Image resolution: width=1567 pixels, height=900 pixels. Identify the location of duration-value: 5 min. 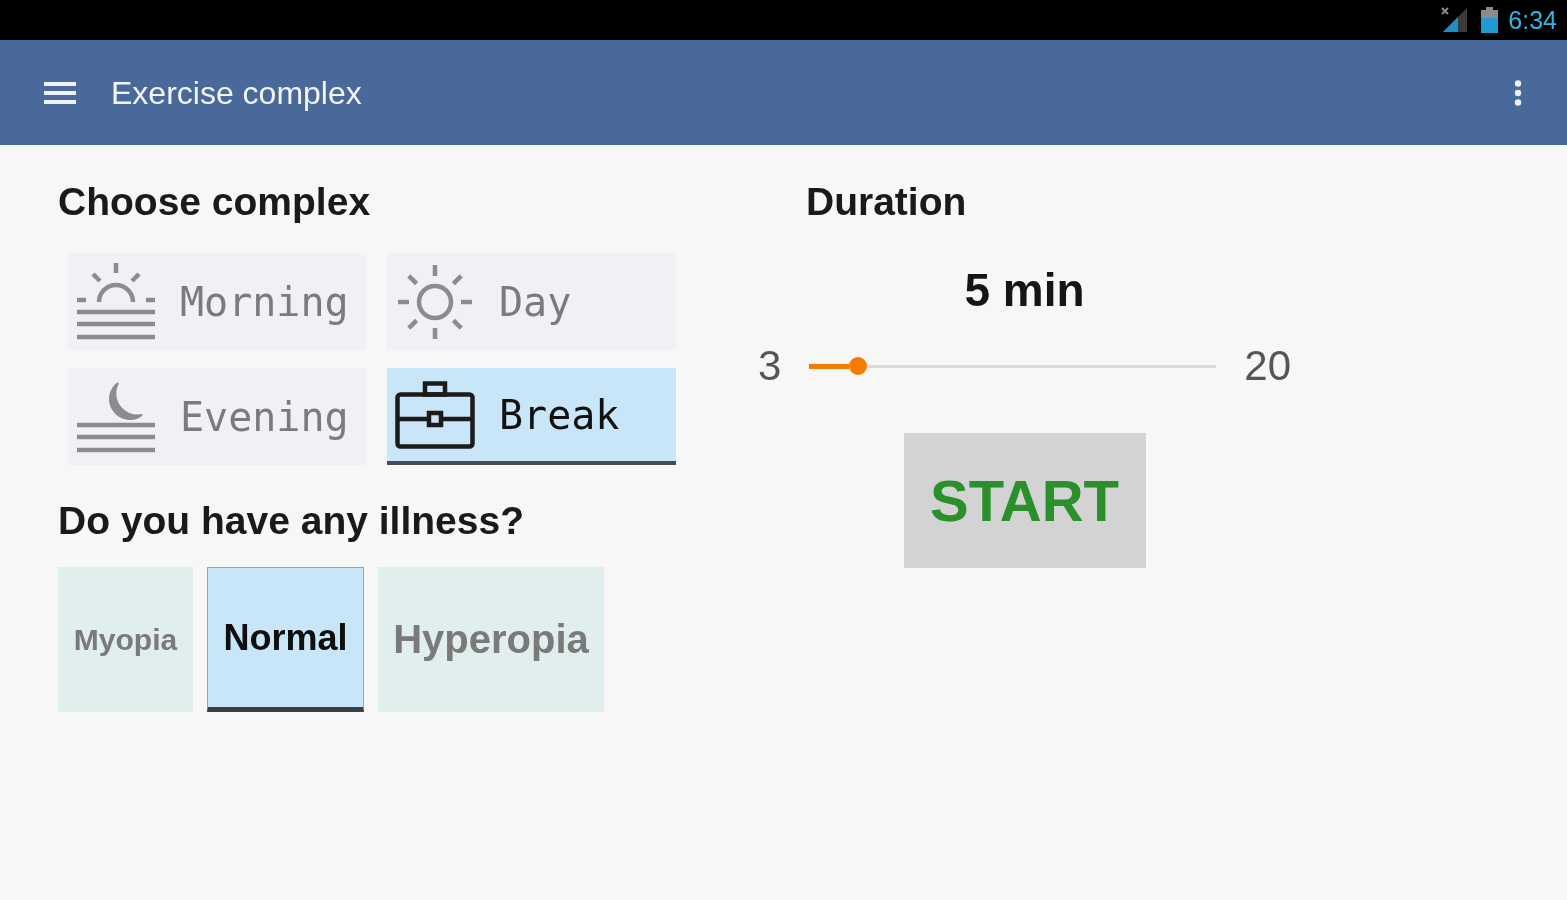
(1024, 290).